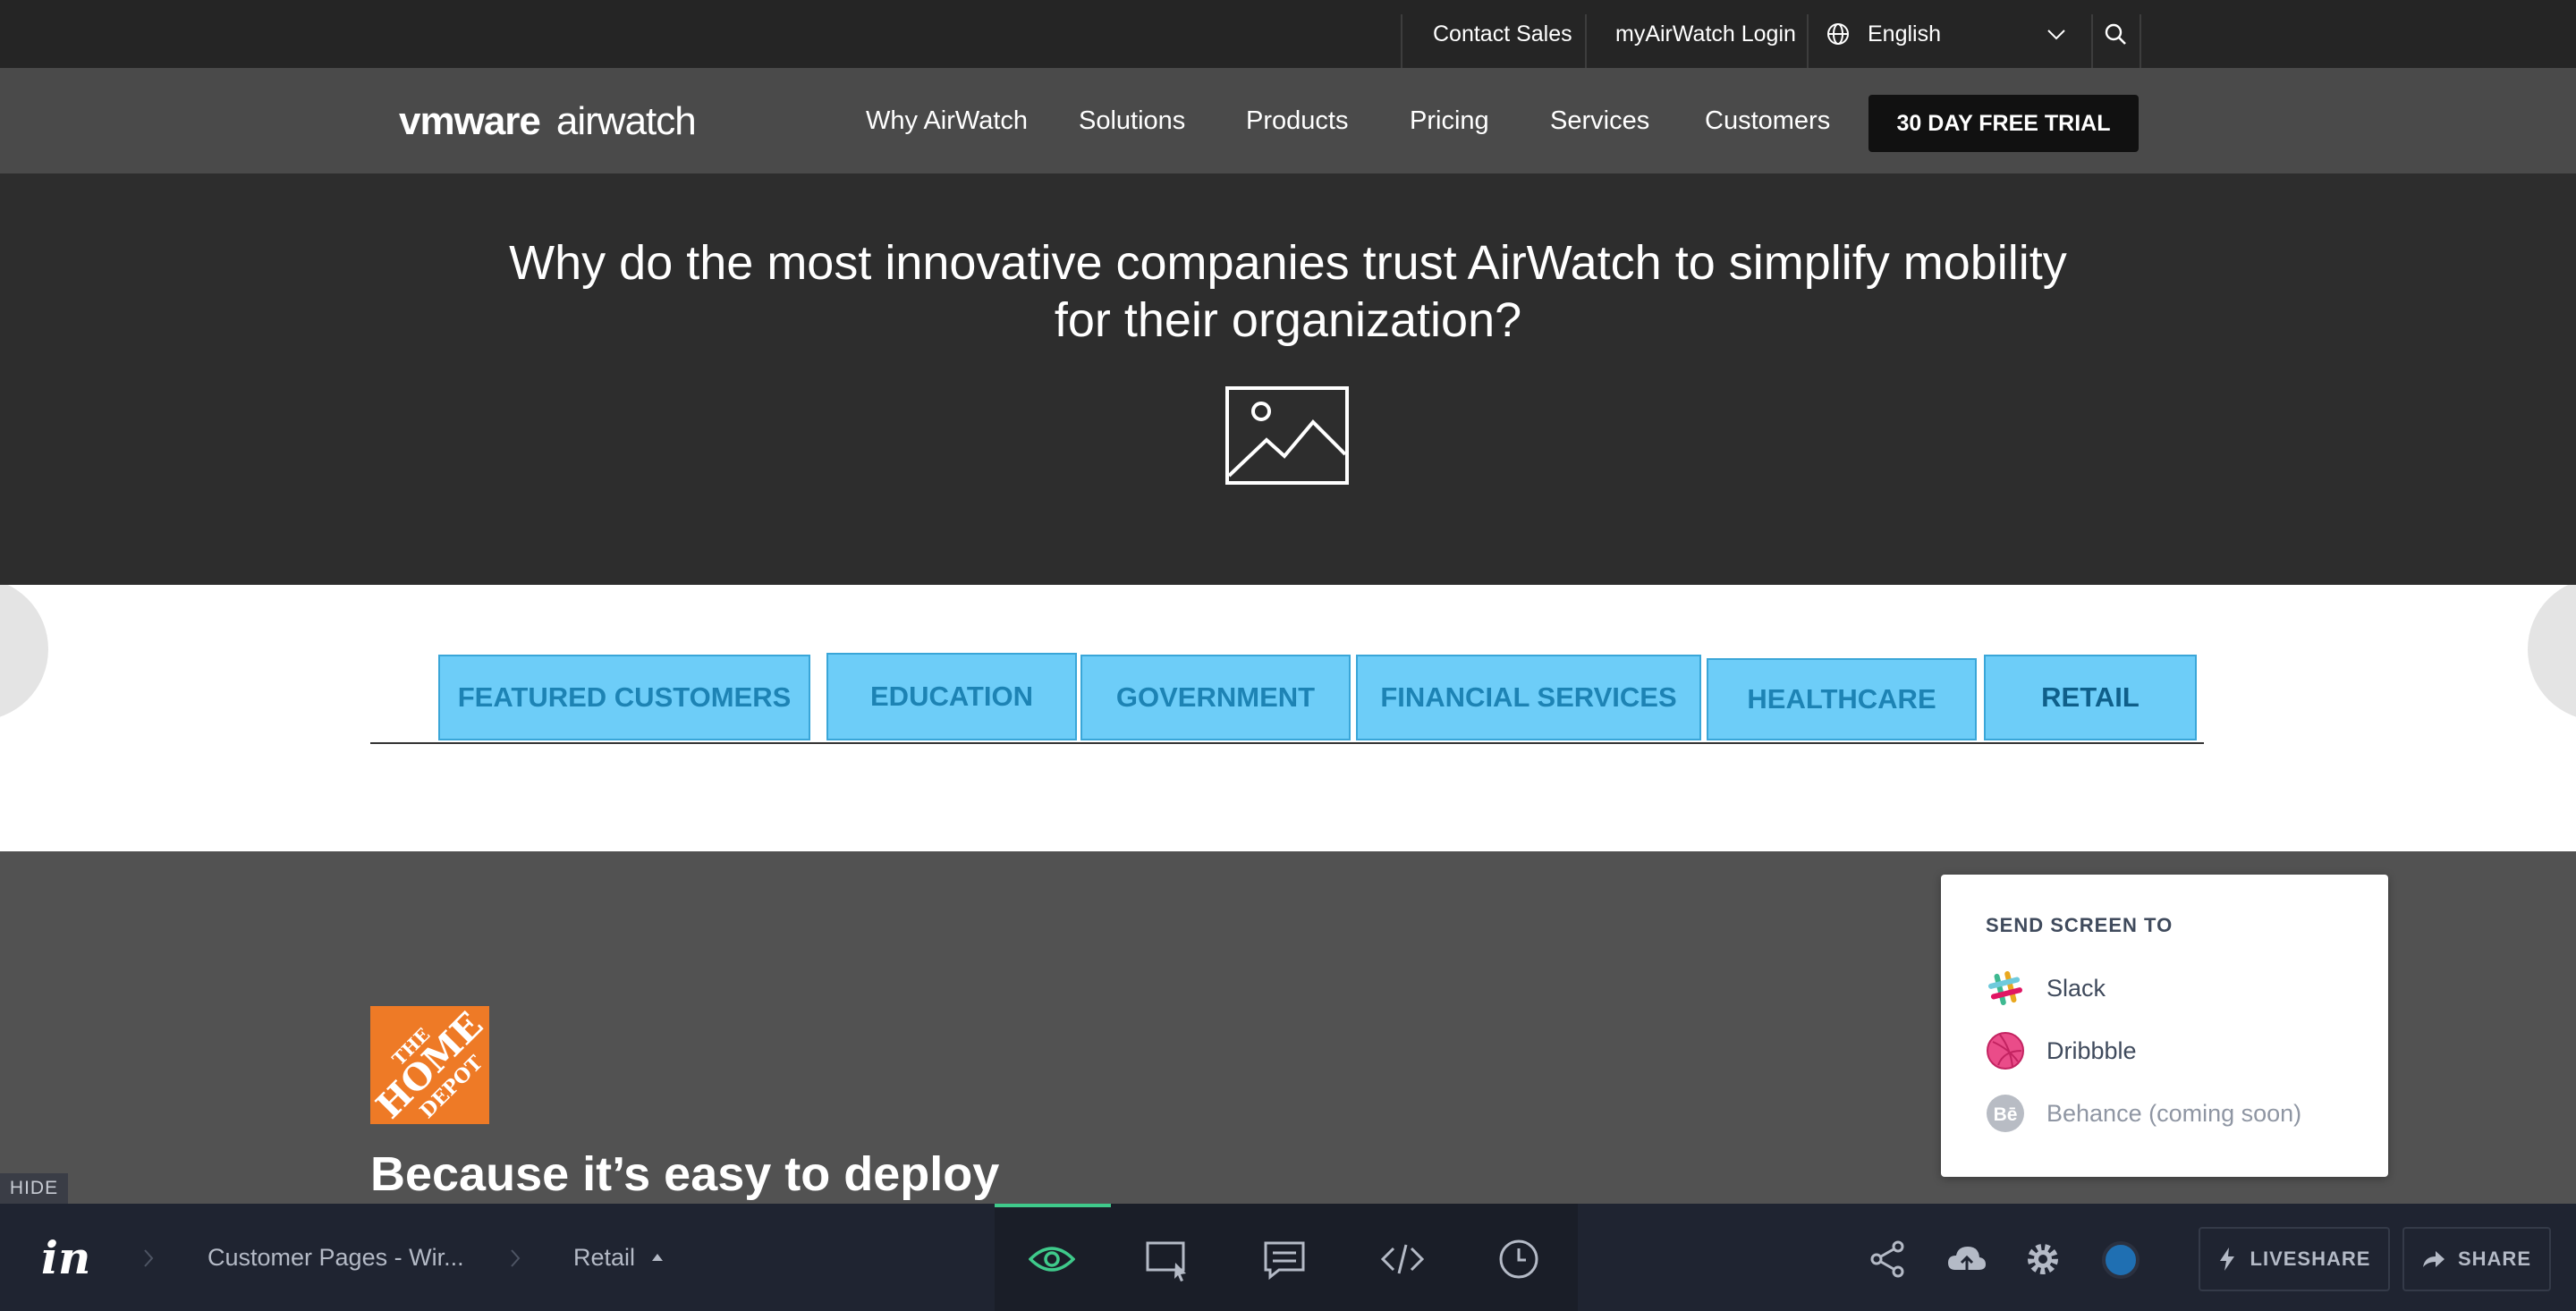 This screenshot has height=1311, width=2576. I want to click on mode-tools, so click(1286, 1257).